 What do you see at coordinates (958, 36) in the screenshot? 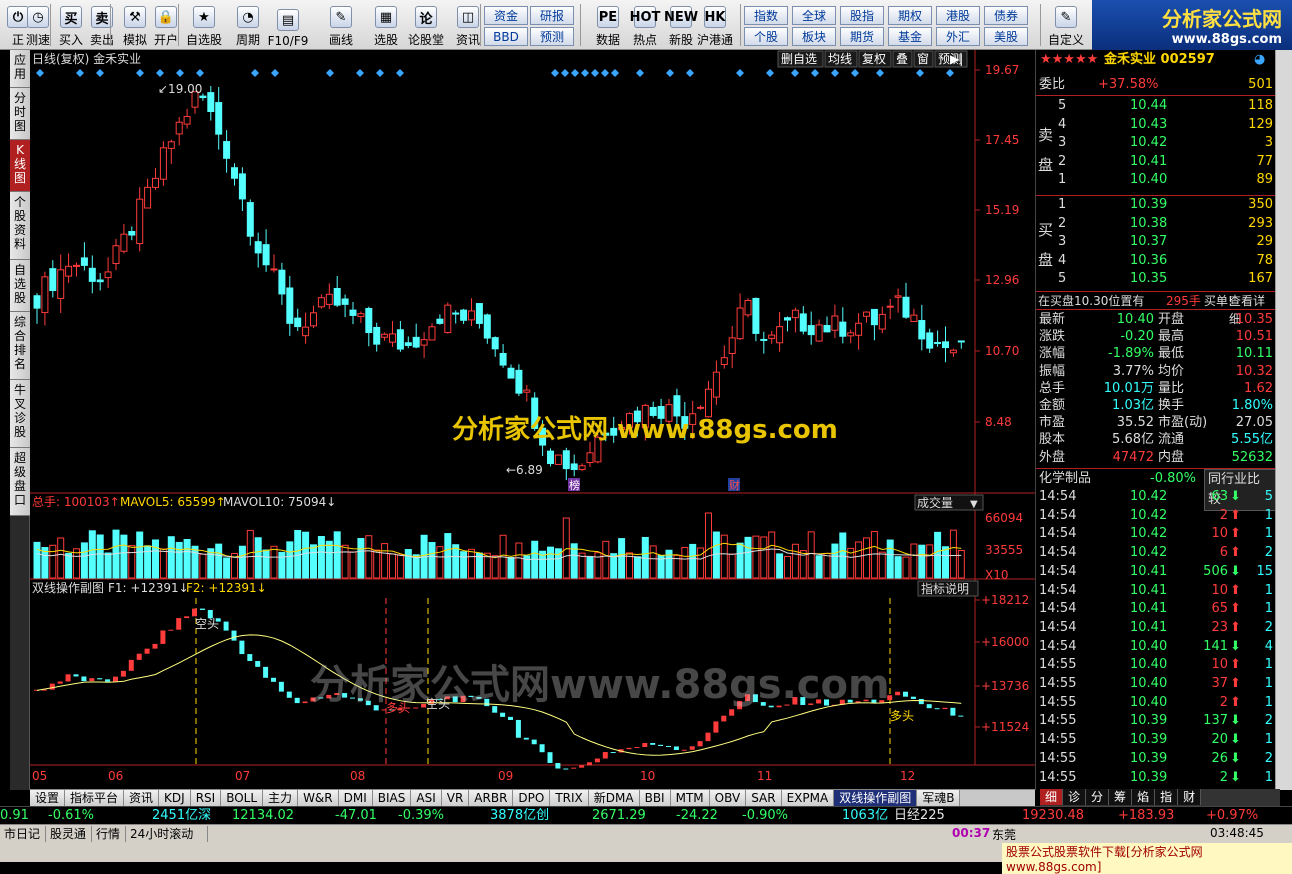
I see `toolbar-box-button-14: 外汇` at bounding box center [958, 36].